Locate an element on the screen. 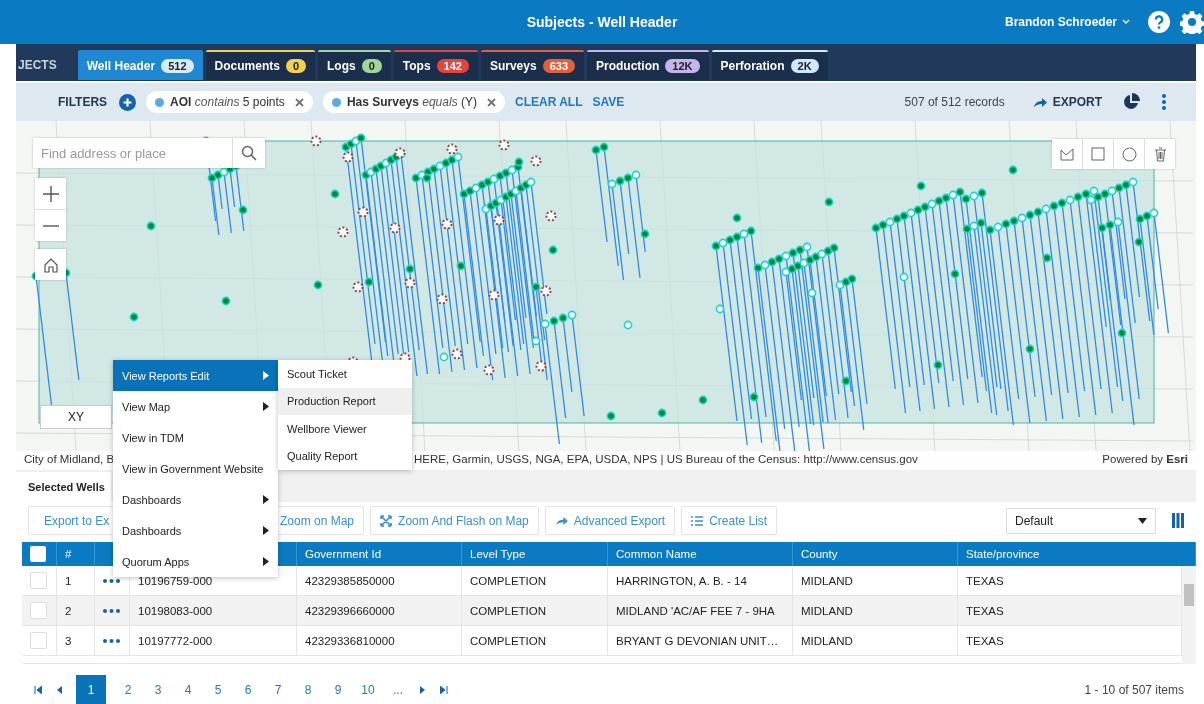 The width and height of the screenshot is (1204, 704). table-cell: 10197772-000 is located at coordinates (213, 640).